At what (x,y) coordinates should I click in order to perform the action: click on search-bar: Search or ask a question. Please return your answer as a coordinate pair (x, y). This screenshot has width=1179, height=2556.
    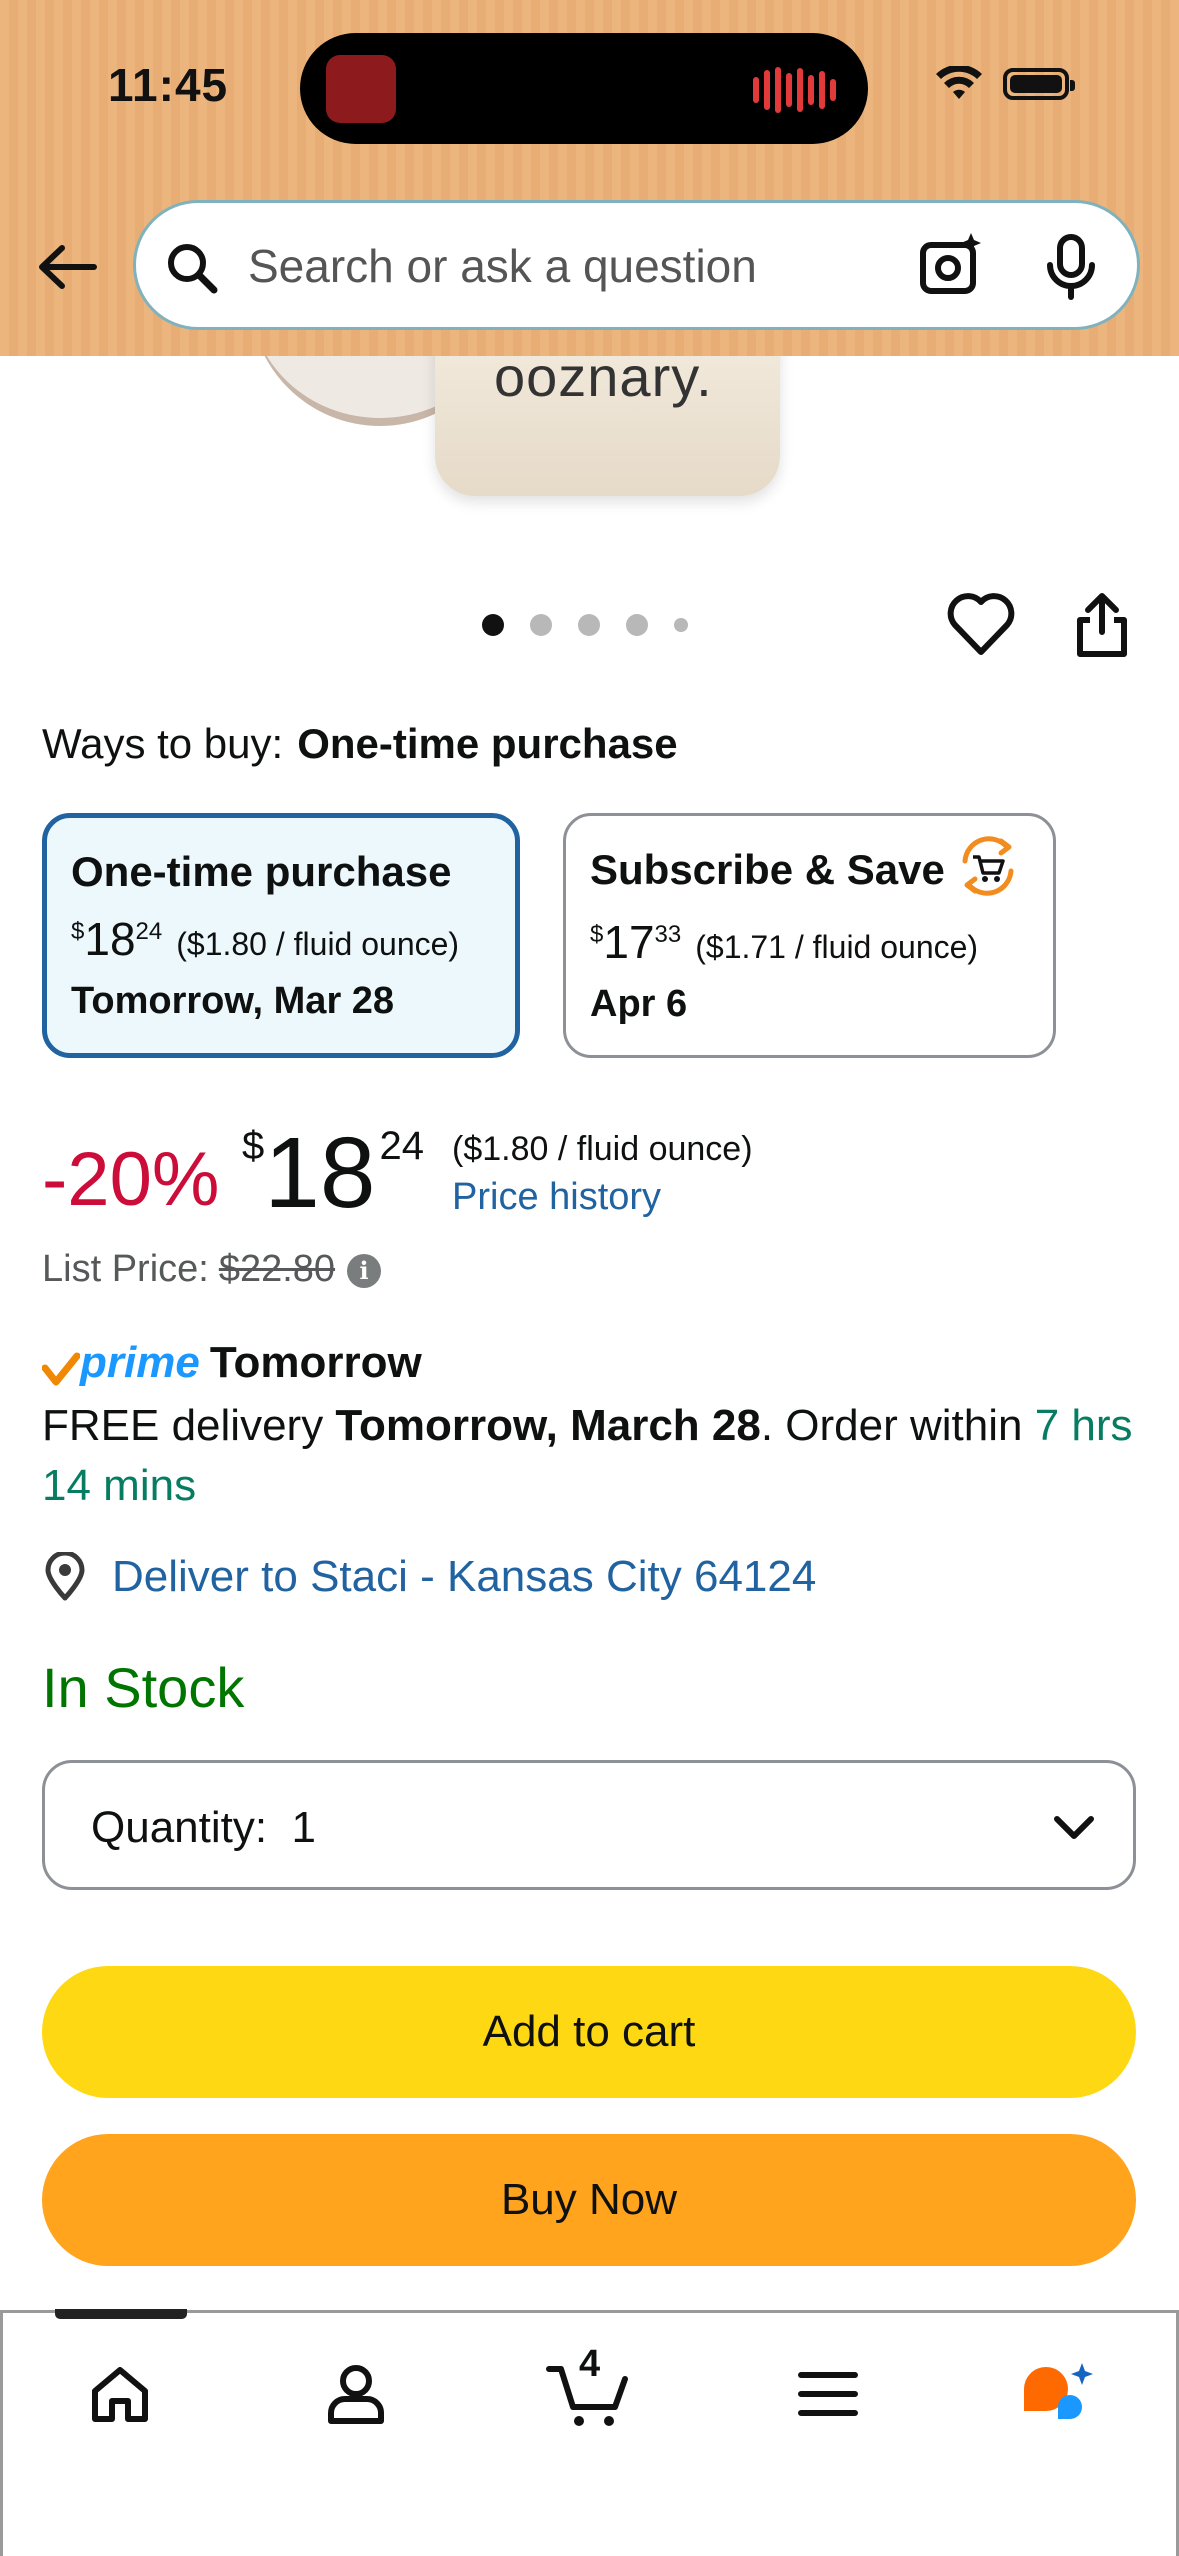
    Looking at the image, I should click on (636, 265).